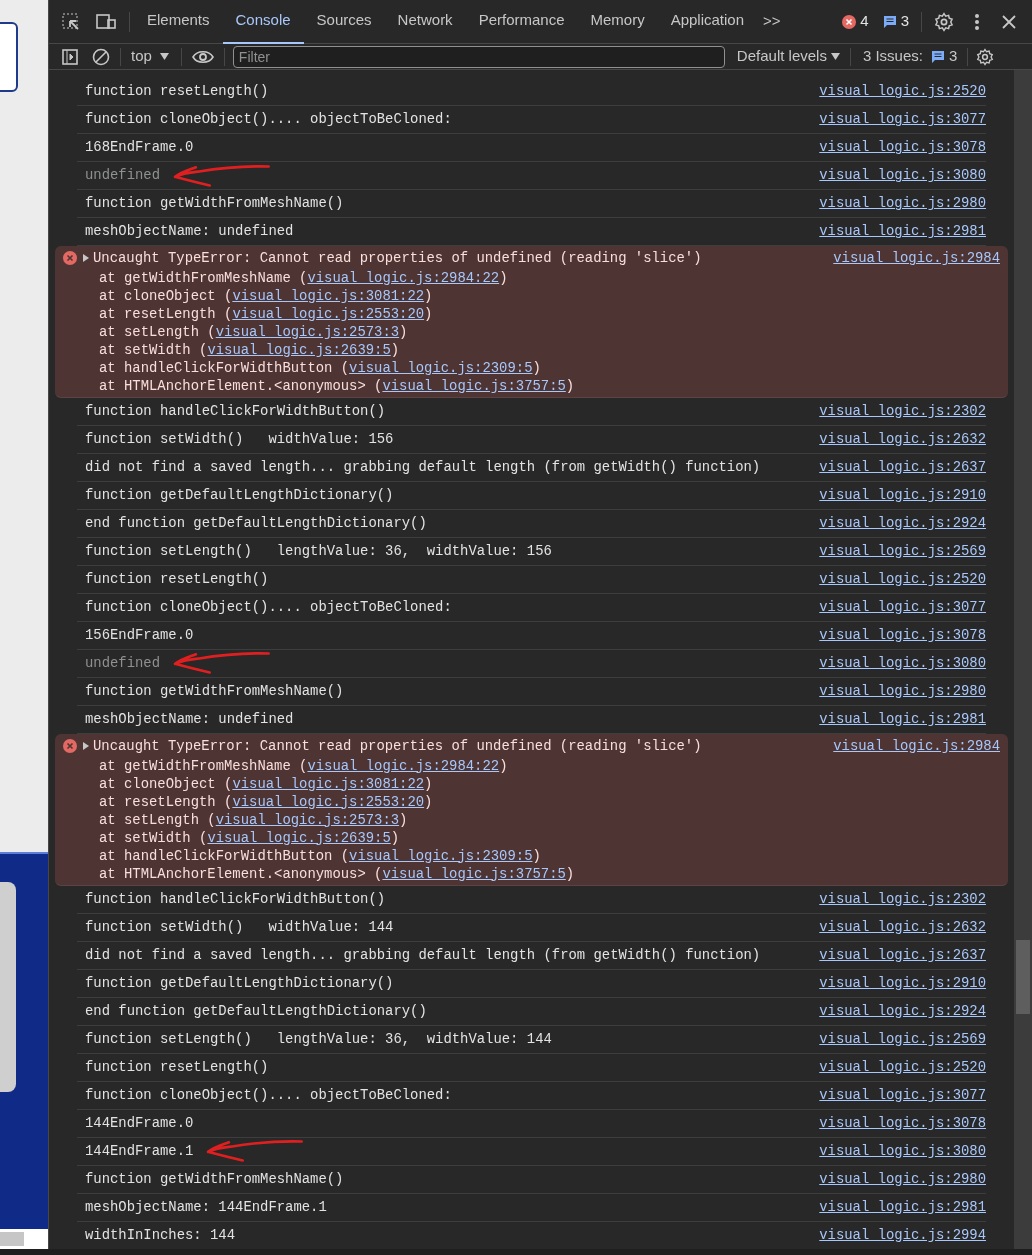 This screenshot has width=1032, height=1255. Describe the element at coordinates (521, 22) in the screenshot. I see `panel-tab: Performance` at that location.